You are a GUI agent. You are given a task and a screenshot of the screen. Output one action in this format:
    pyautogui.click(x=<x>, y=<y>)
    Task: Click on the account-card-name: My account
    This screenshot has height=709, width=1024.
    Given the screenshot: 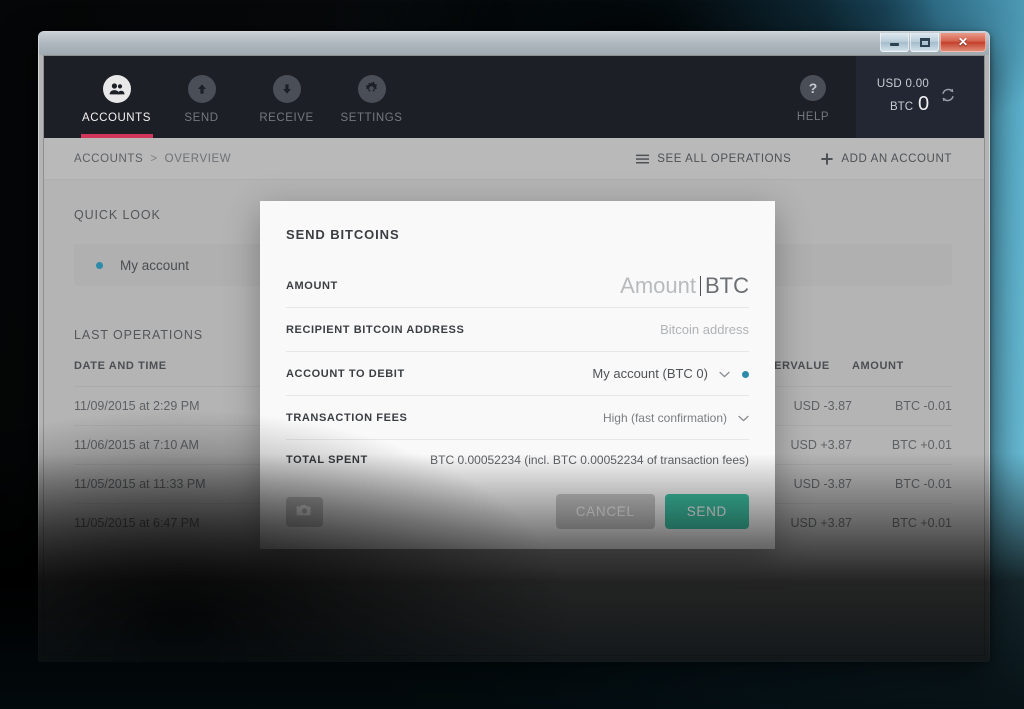 What is the action you would take?
    pyautogui.click(x=155, y=265)
    